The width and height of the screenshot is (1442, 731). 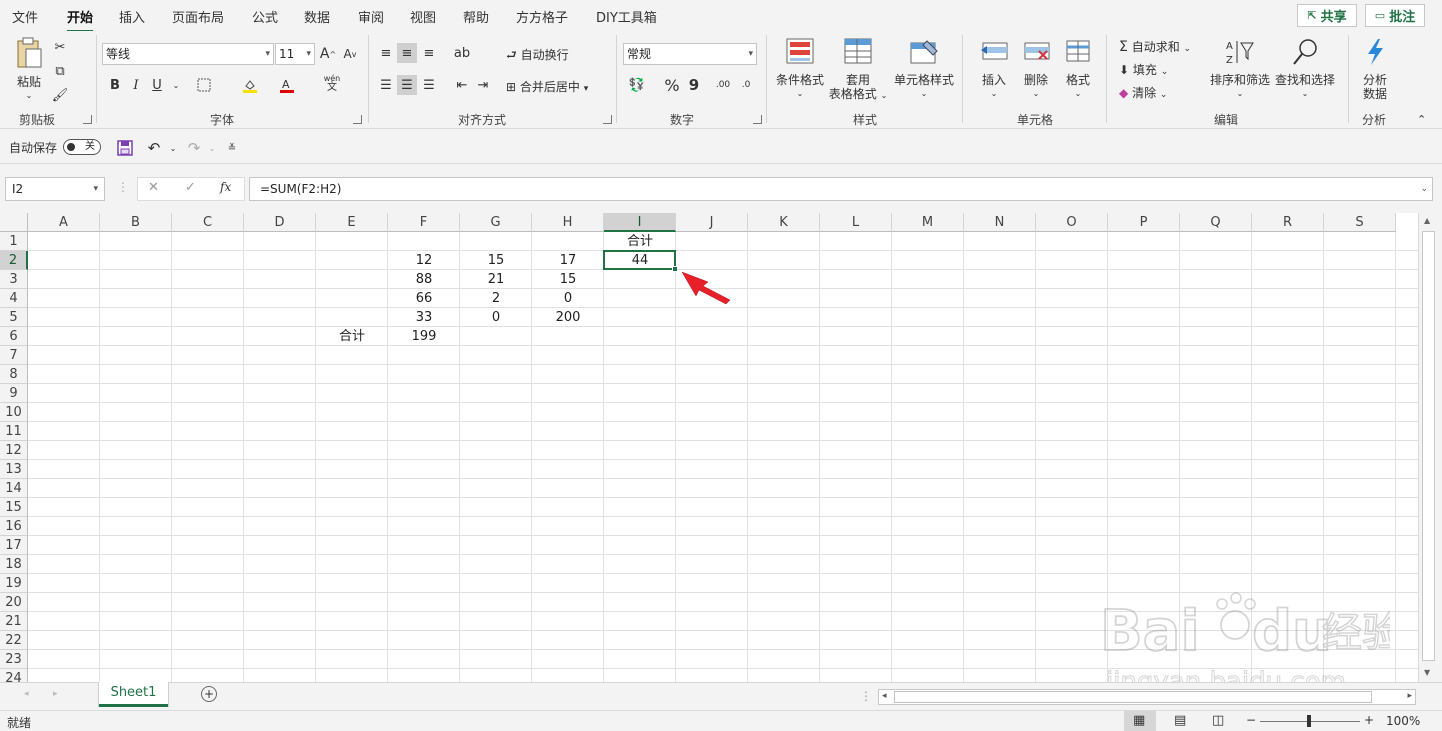 I want to click on column-header-m: M, so click(x=928, y=222).